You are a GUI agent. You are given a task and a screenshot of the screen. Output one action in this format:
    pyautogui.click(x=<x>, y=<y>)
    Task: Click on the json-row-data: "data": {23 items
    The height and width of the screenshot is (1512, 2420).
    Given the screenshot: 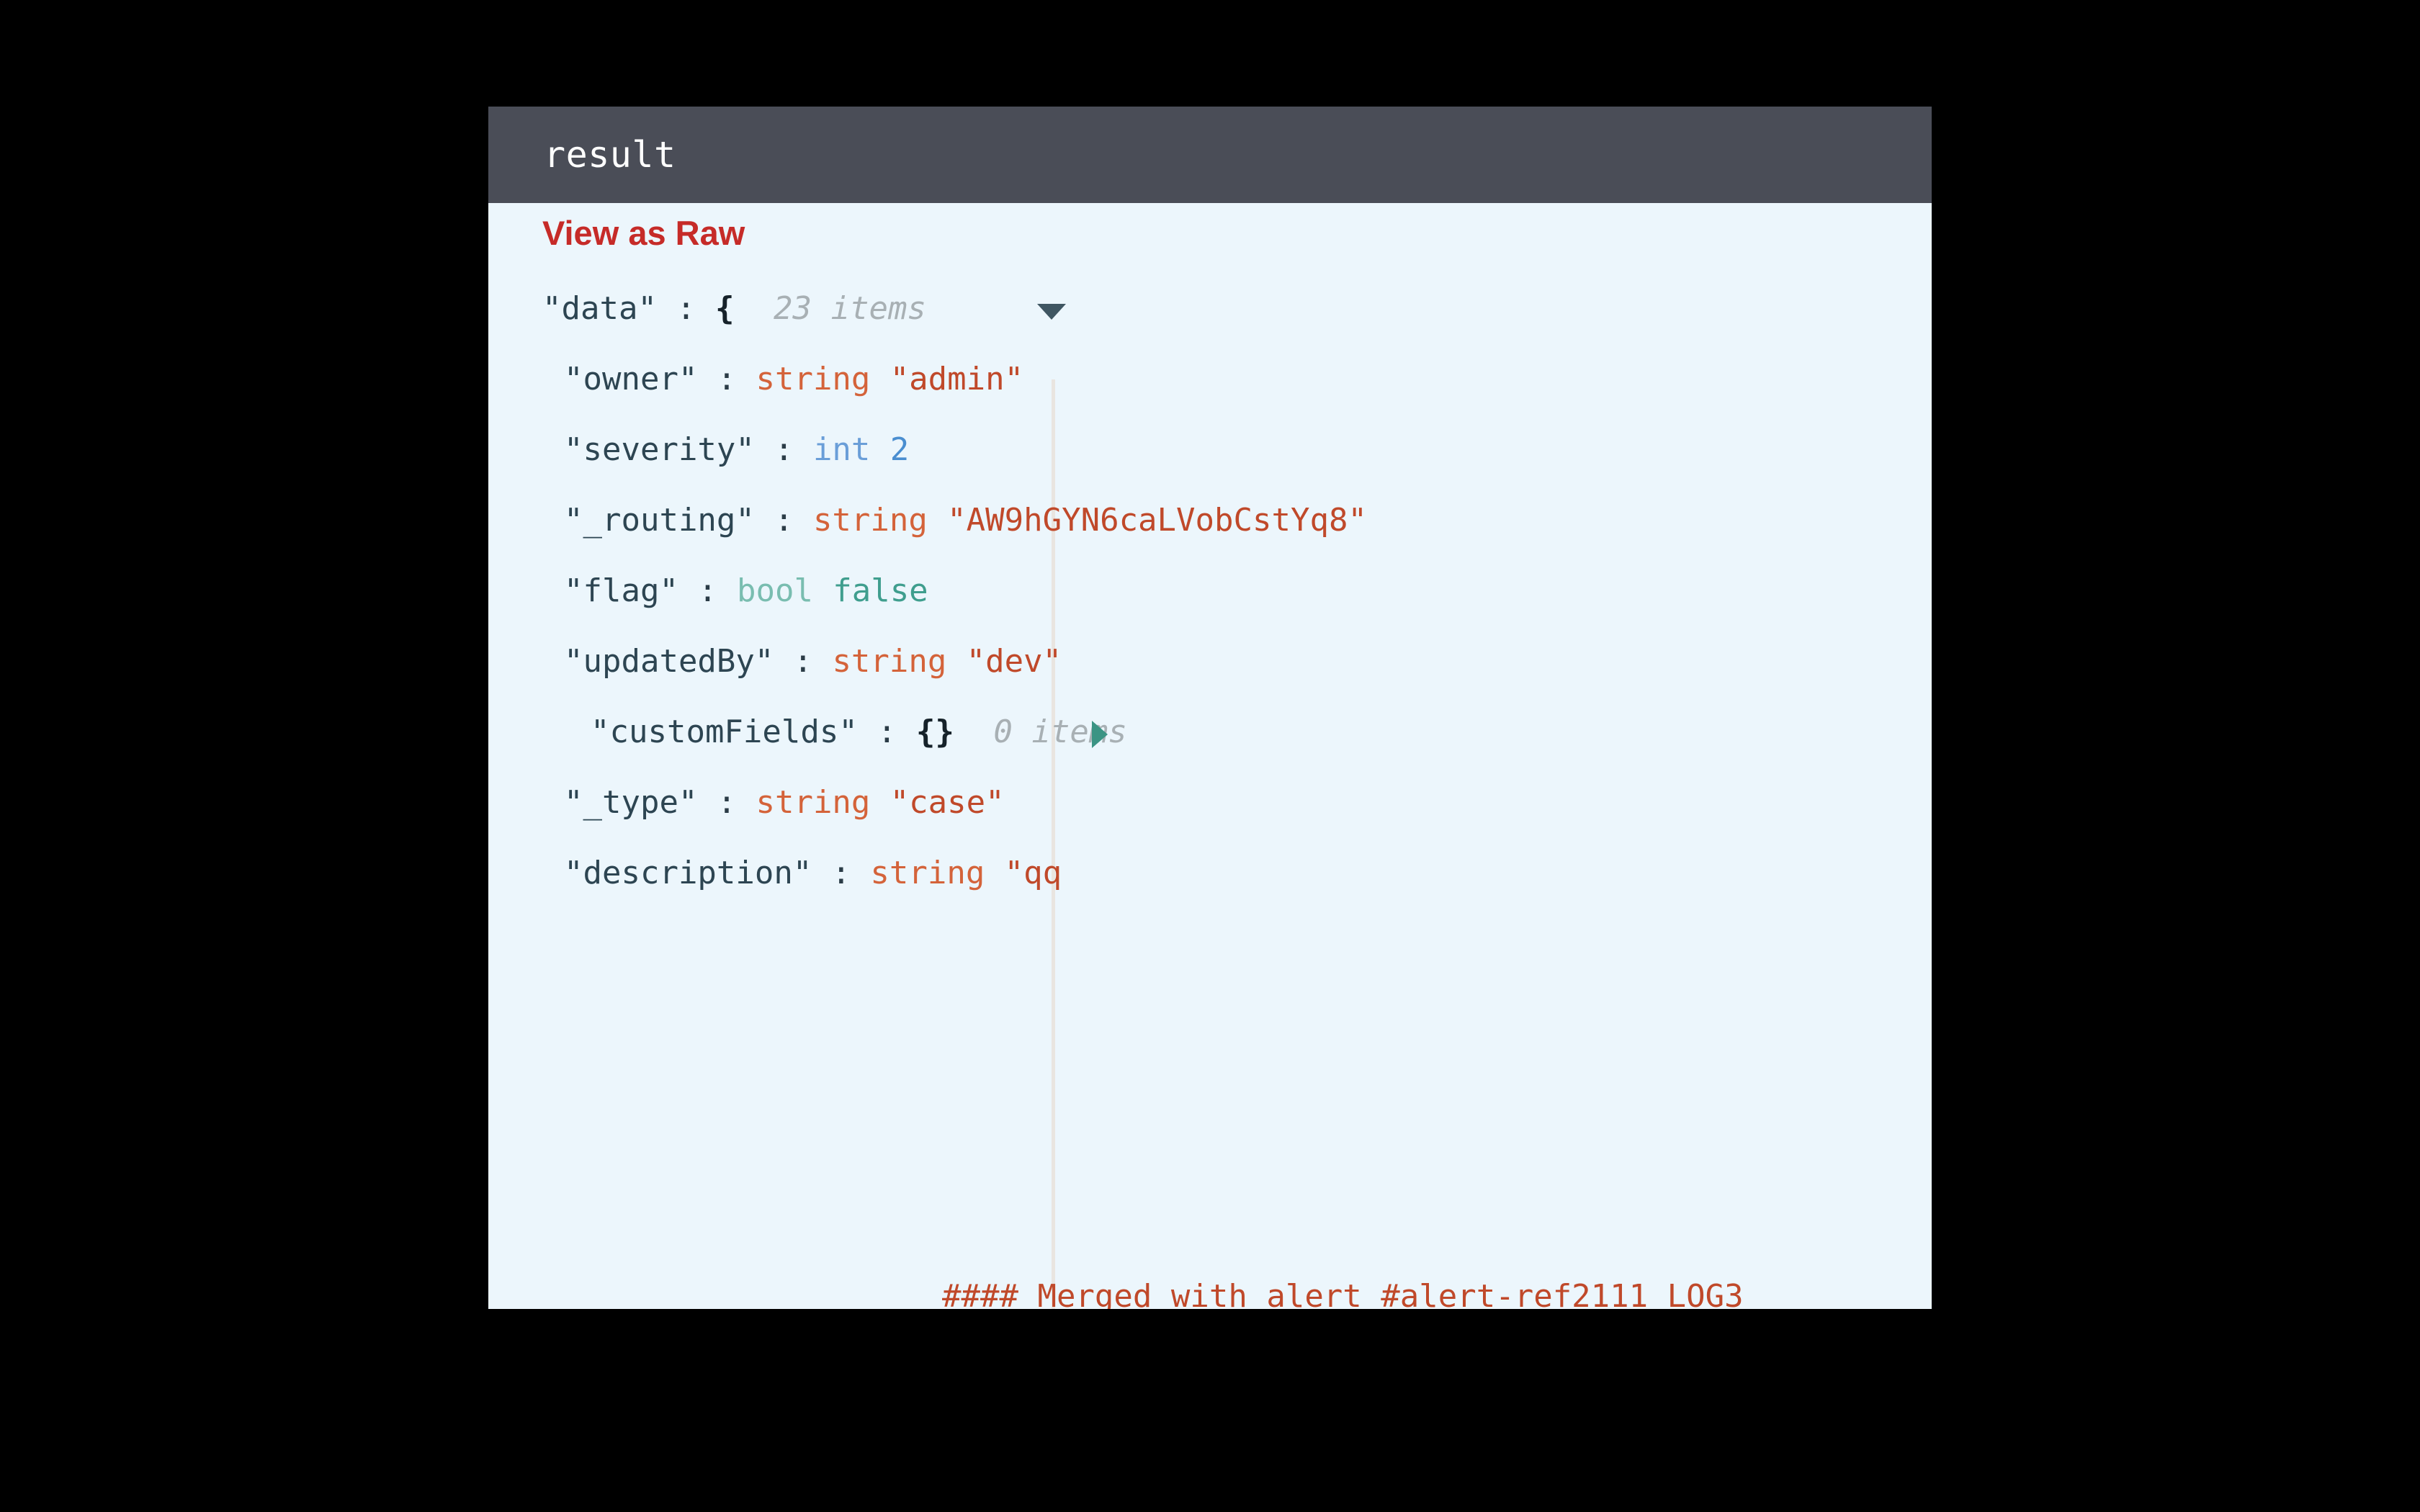 What is the action you would take?
    pyautogui.click(x=1210, y=309)
    